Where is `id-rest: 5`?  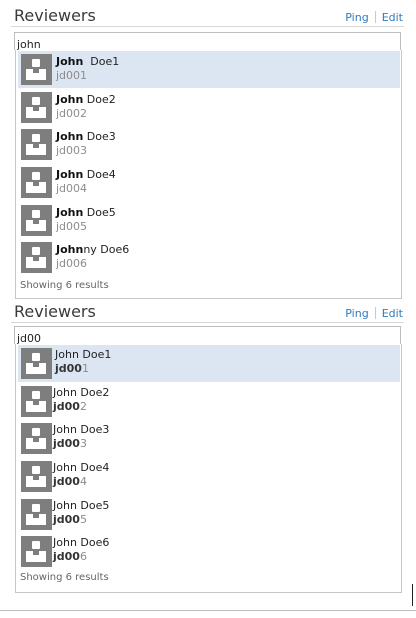
id-rest: 5 is located at coordinates (83, 519).